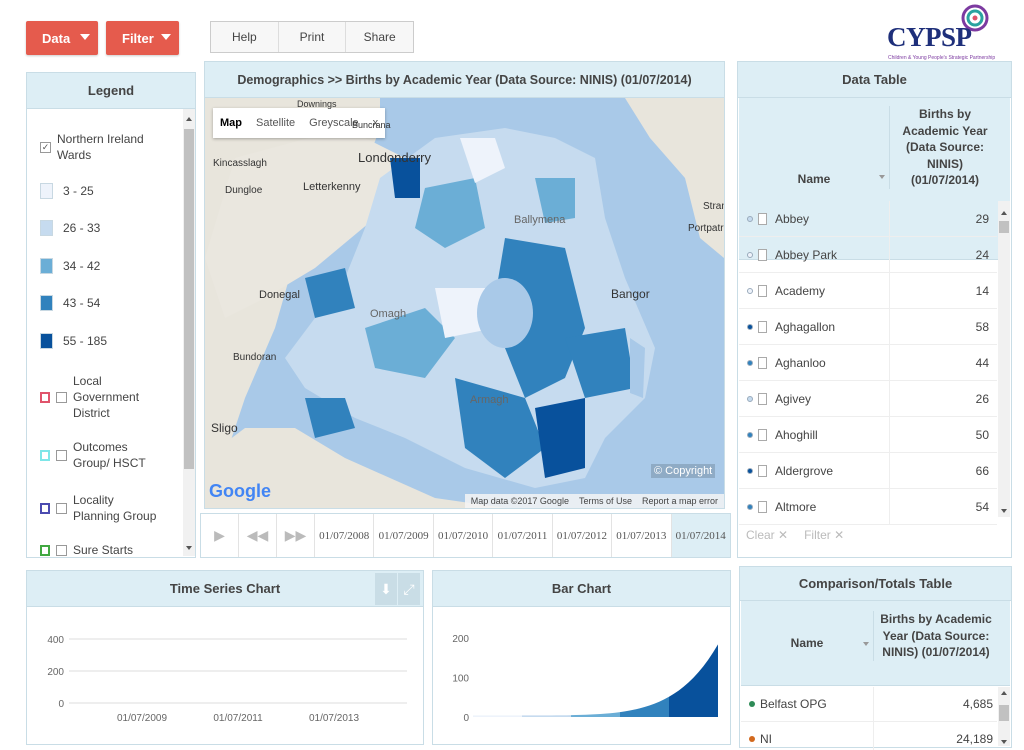 The height and width of the screenshot is (750, 1024). I want to click on table-row: Aghanloo 44, so click(868, 363).